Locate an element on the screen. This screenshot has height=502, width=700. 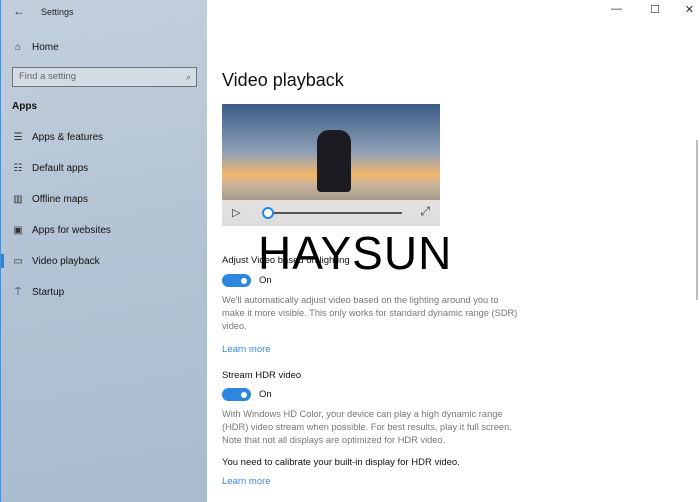
search-icon: ⌕ is located at coordinates (188, 77).